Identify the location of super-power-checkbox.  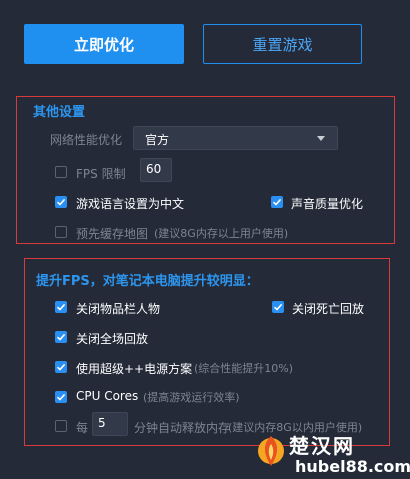
(61, 367).